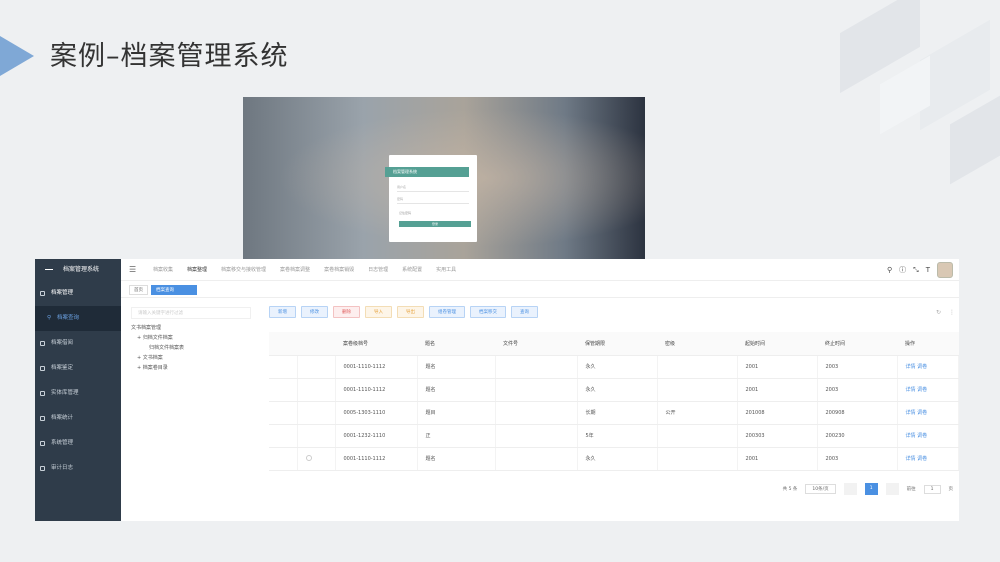 This screenshot has width=1000, height=562. I want to click on sidebar-item-audit: 审计日志, so click(78, 468).